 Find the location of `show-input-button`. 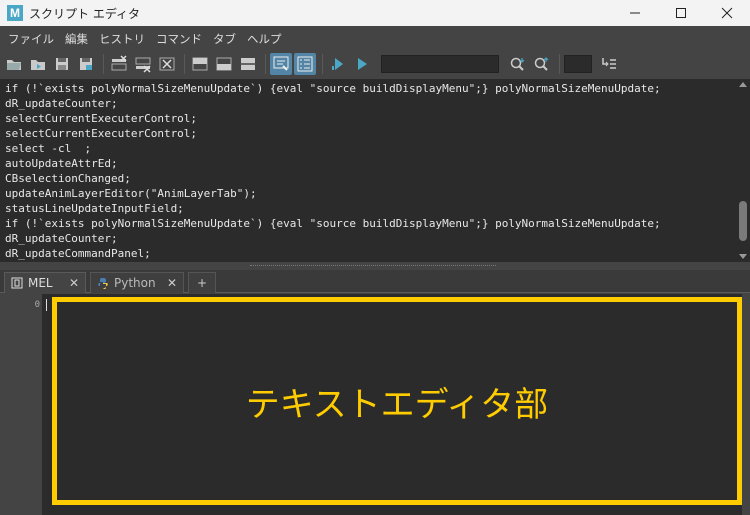

show-input-button is located at coordinates (224, 64).